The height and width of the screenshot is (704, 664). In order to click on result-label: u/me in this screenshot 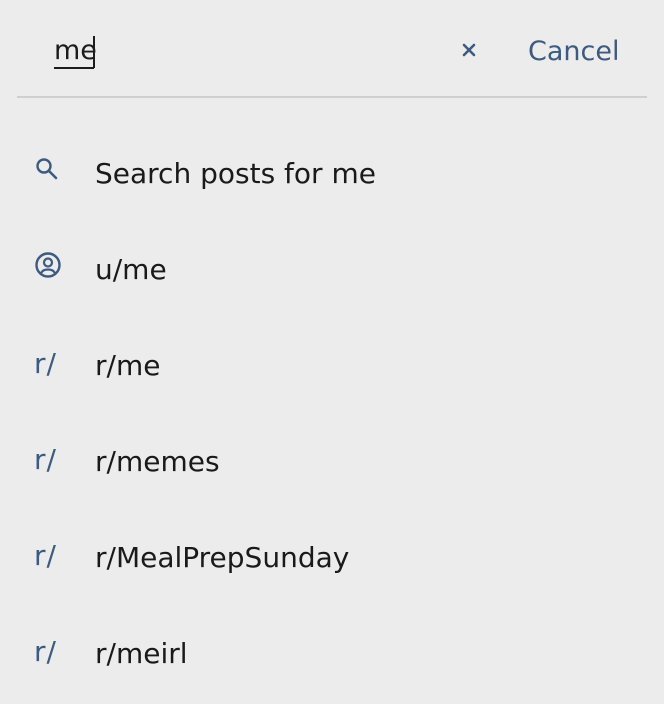, I will do `click(131, 269)`.